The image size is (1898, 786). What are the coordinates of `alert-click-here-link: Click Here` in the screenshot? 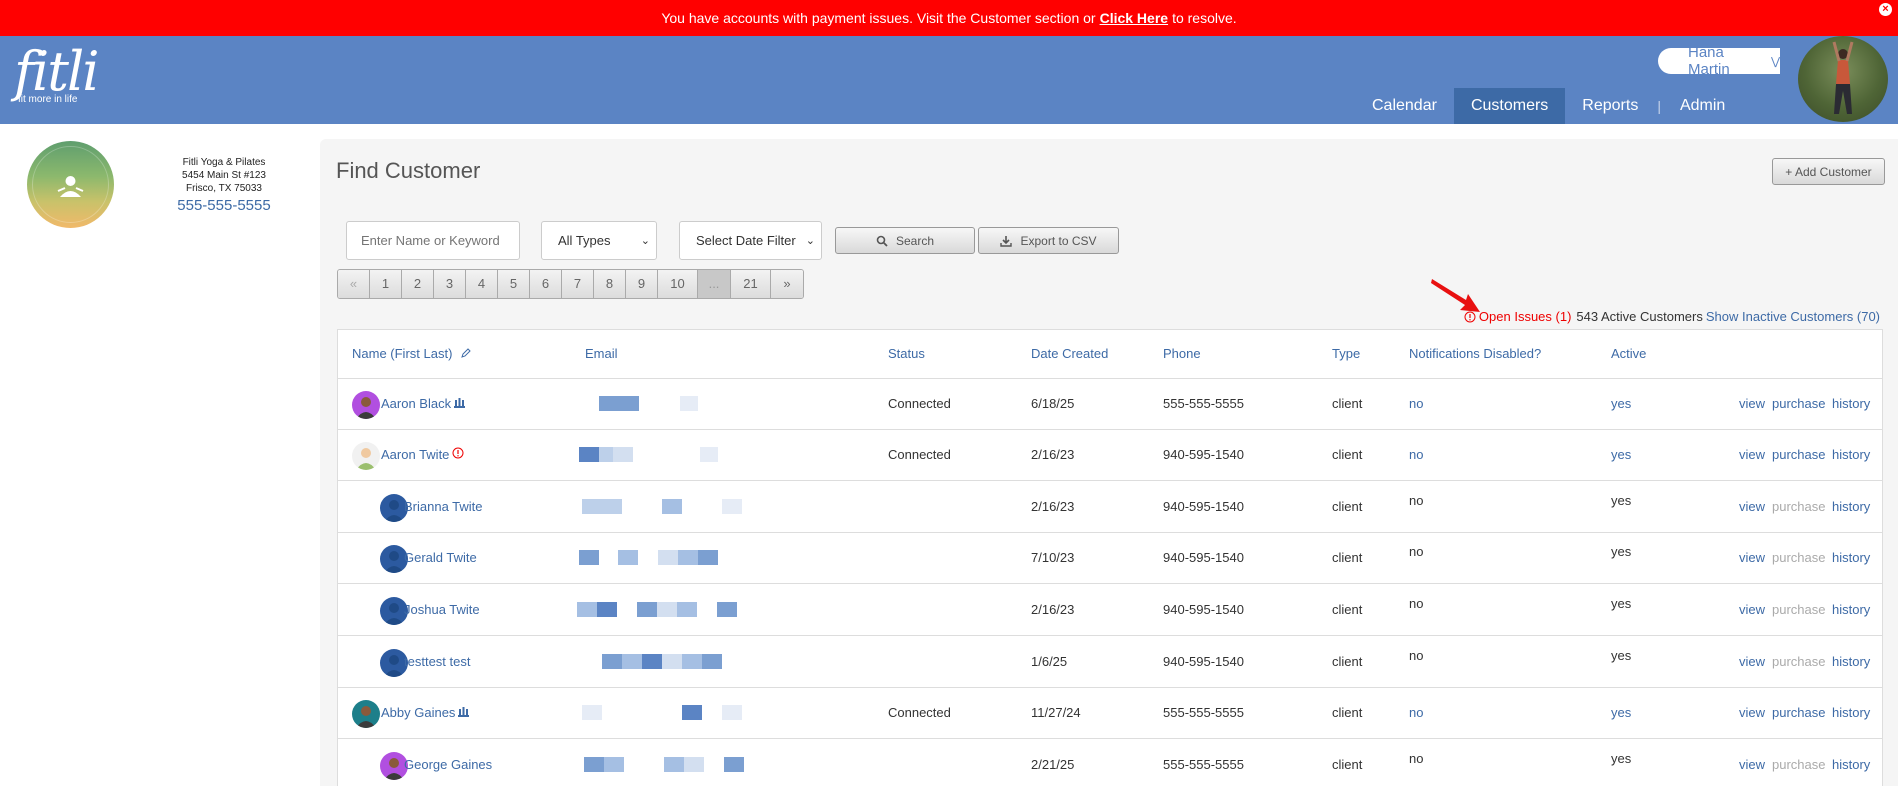 It's located at (1134, 18).